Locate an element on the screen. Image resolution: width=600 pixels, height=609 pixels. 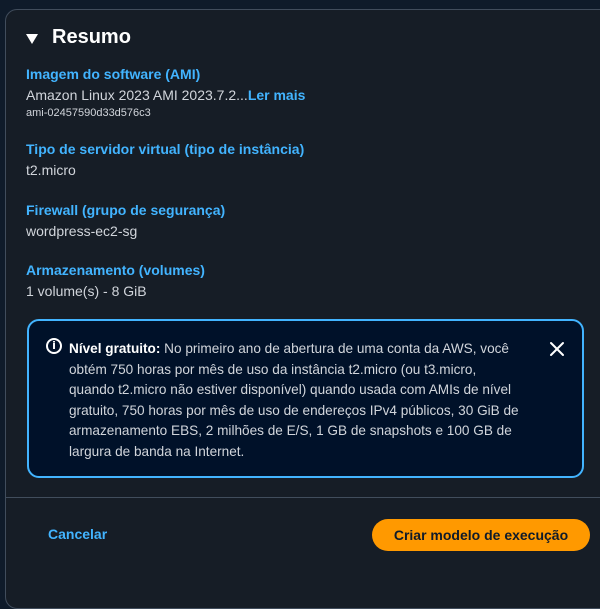
info-icon: i is located at coordinates (54, 346).